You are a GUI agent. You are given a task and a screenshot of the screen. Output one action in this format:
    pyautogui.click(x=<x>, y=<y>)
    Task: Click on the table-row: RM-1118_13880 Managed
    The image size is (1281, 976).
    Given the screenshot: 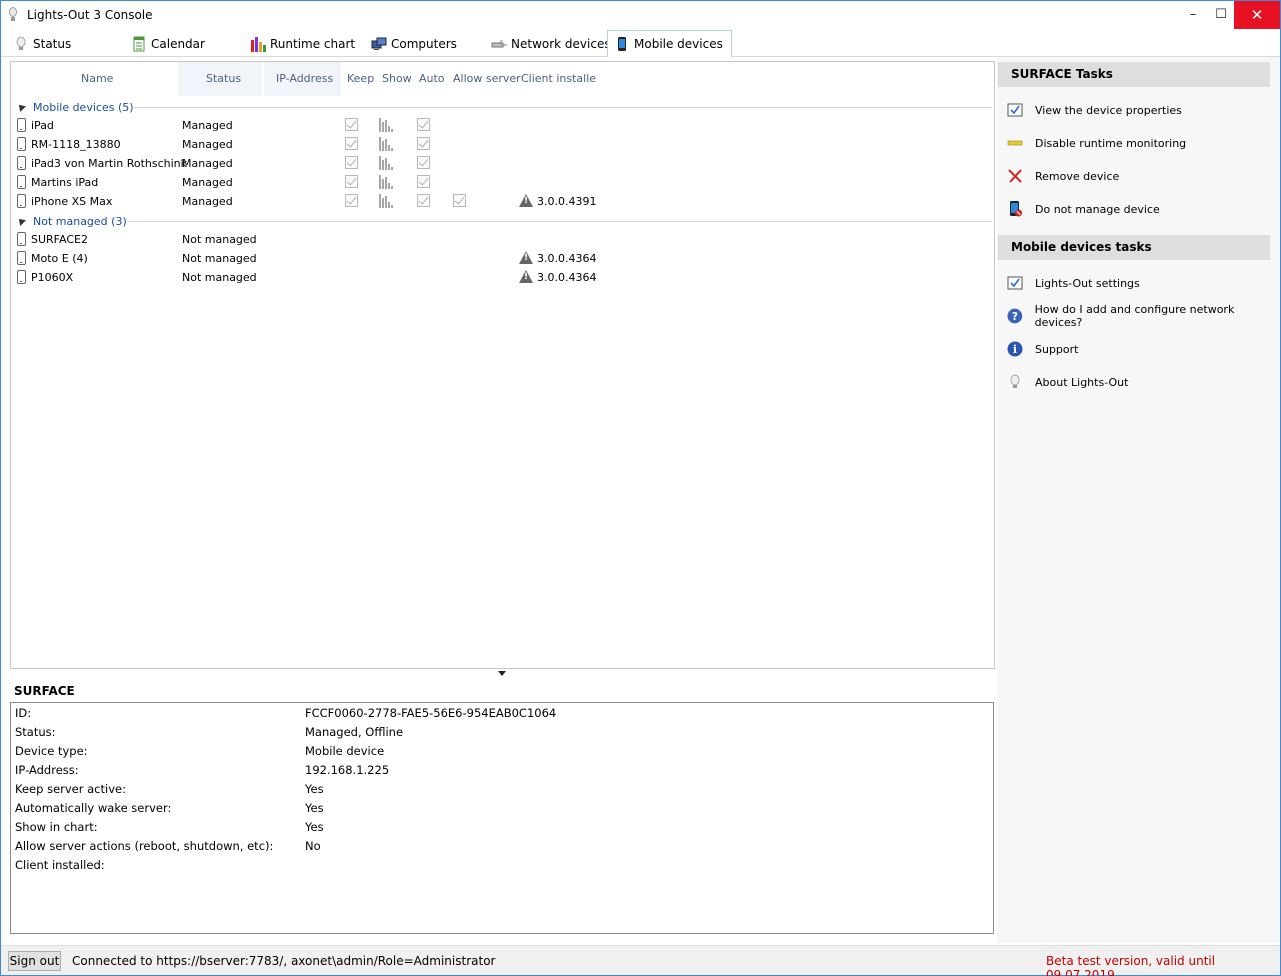 What is the action you would take?
    pyautogui.click(x=502, y=144)
    